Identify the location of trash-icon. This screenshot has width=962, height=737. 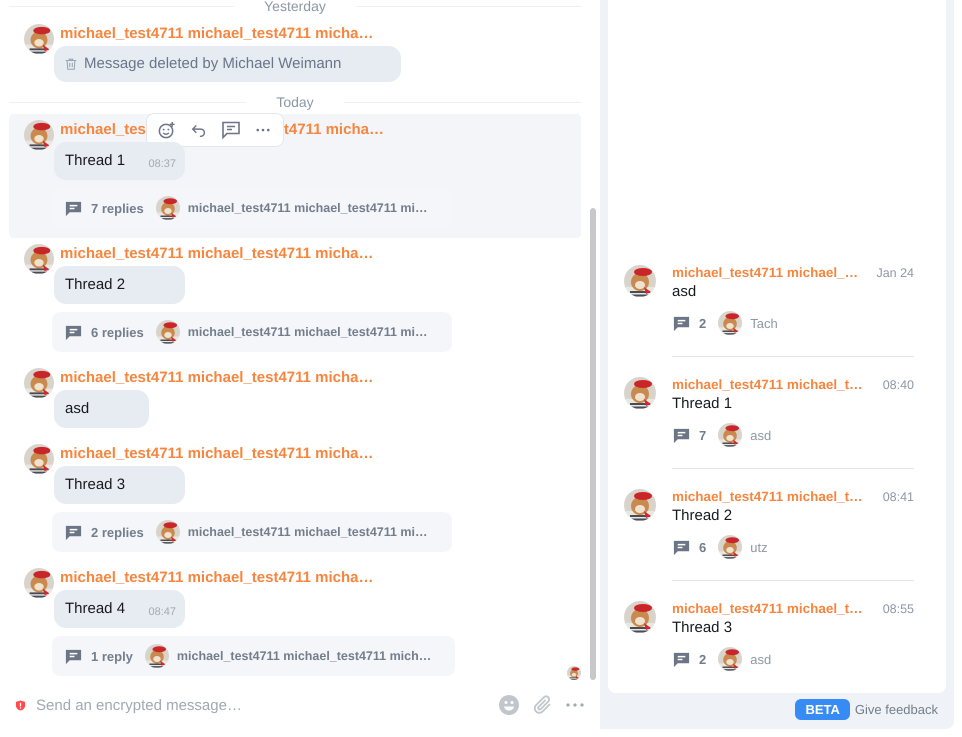
(71, 64).